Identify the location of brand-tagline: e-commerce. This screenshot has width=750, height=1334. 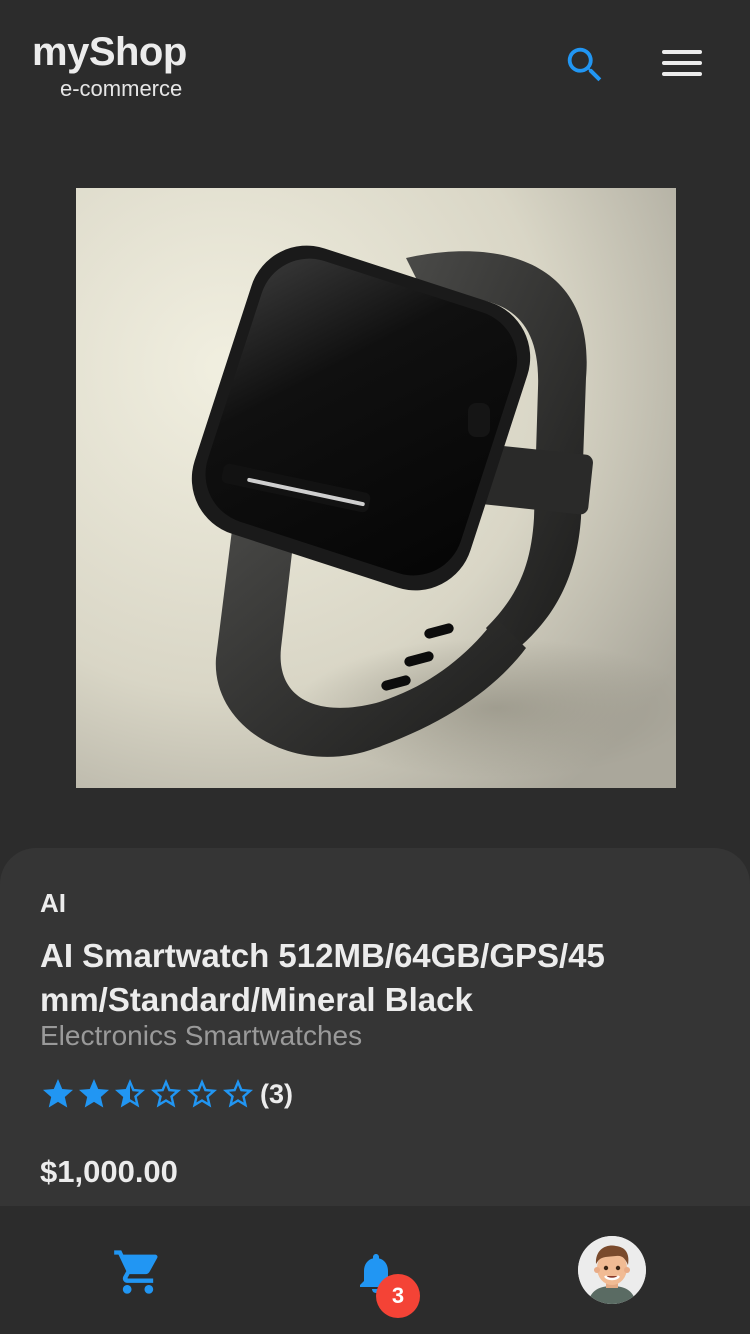
(121, 88).